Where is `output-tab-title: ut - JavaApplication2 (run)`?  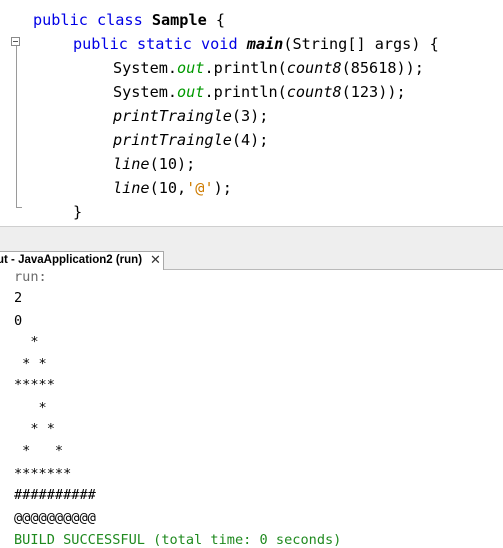 output-tab-title: ut - JavaApplication2 (run) is located at coordinates (71, 260).